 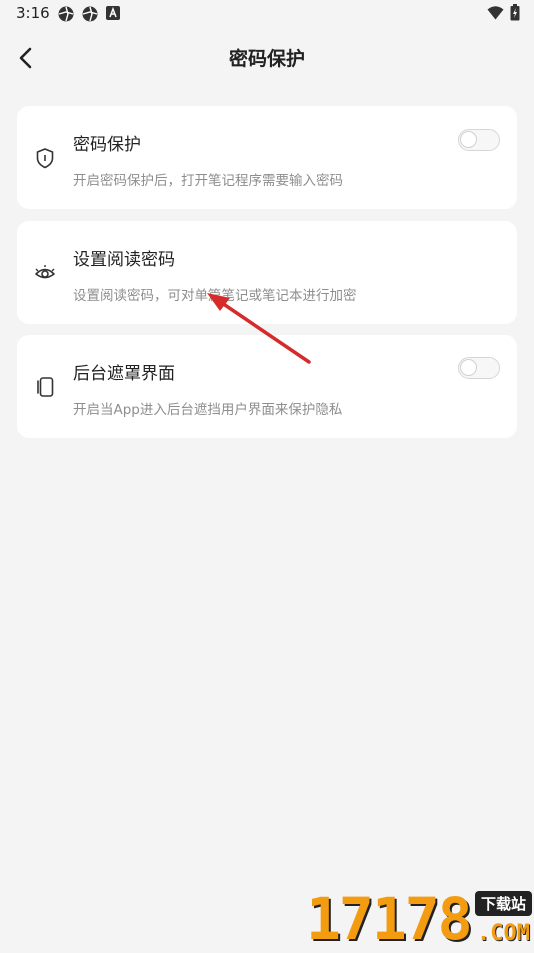 I want to click on card-title: 后台遮罩界面, so click(x=124, y=374).